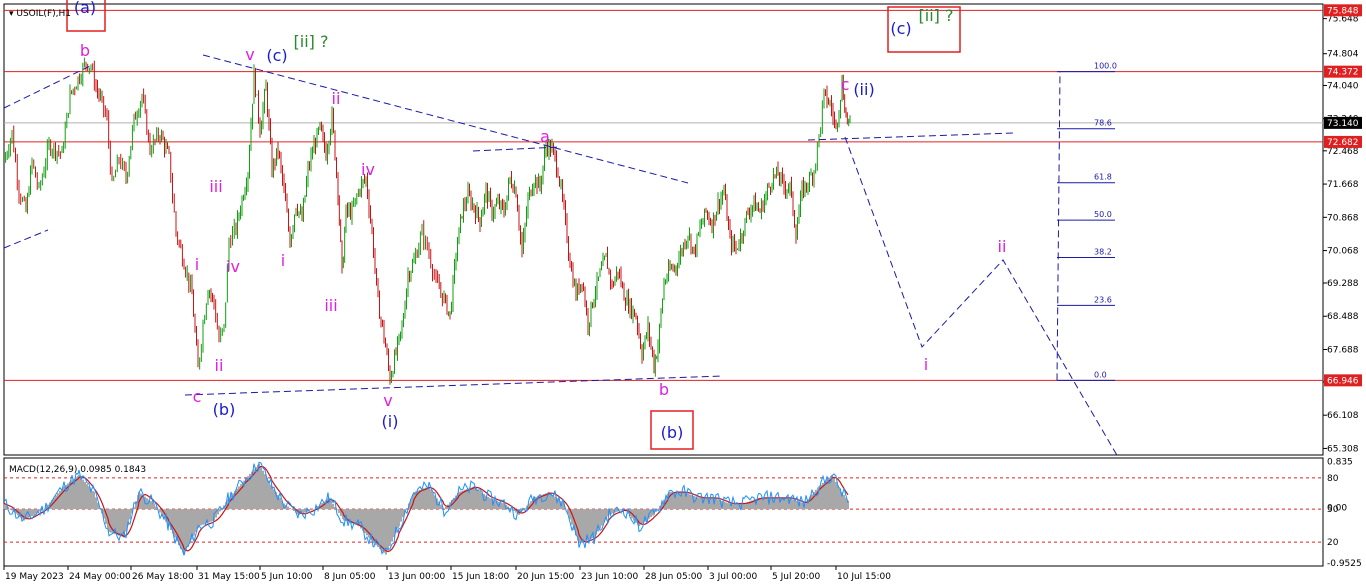  What do you see at coordinates (1343, 185) in the screenshot?
I see `price-tick-label: 71.668` at bounding box center [1343, 185].